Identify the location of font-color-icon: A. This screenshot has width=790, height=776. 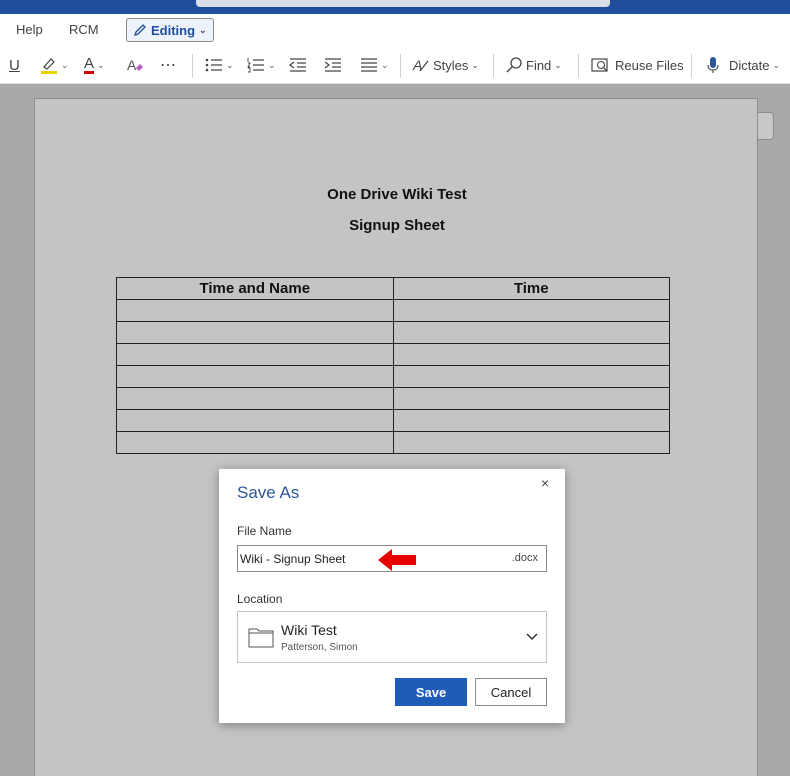
(89, 64).